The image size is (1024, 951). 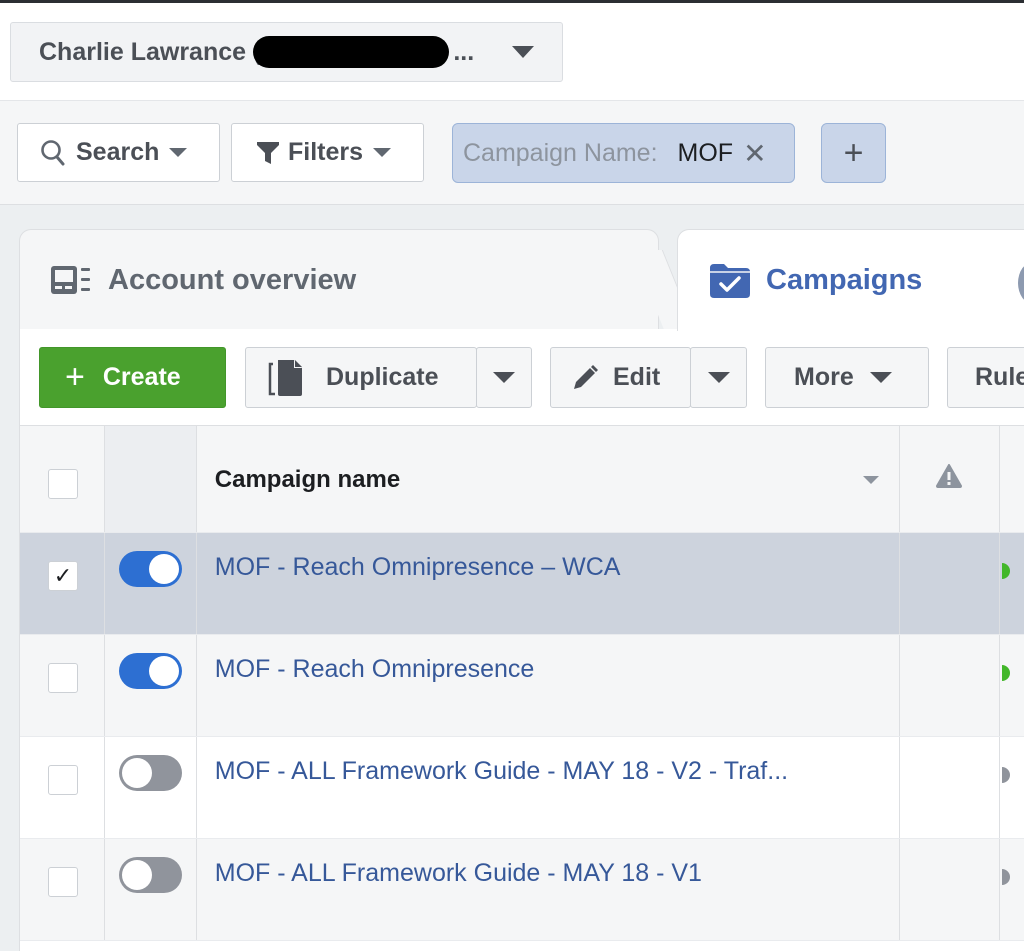 What do you see at coordinates (268, 152) in the screenshot?
I see `filter-funnel-icon` at bounding box center [268, 152].